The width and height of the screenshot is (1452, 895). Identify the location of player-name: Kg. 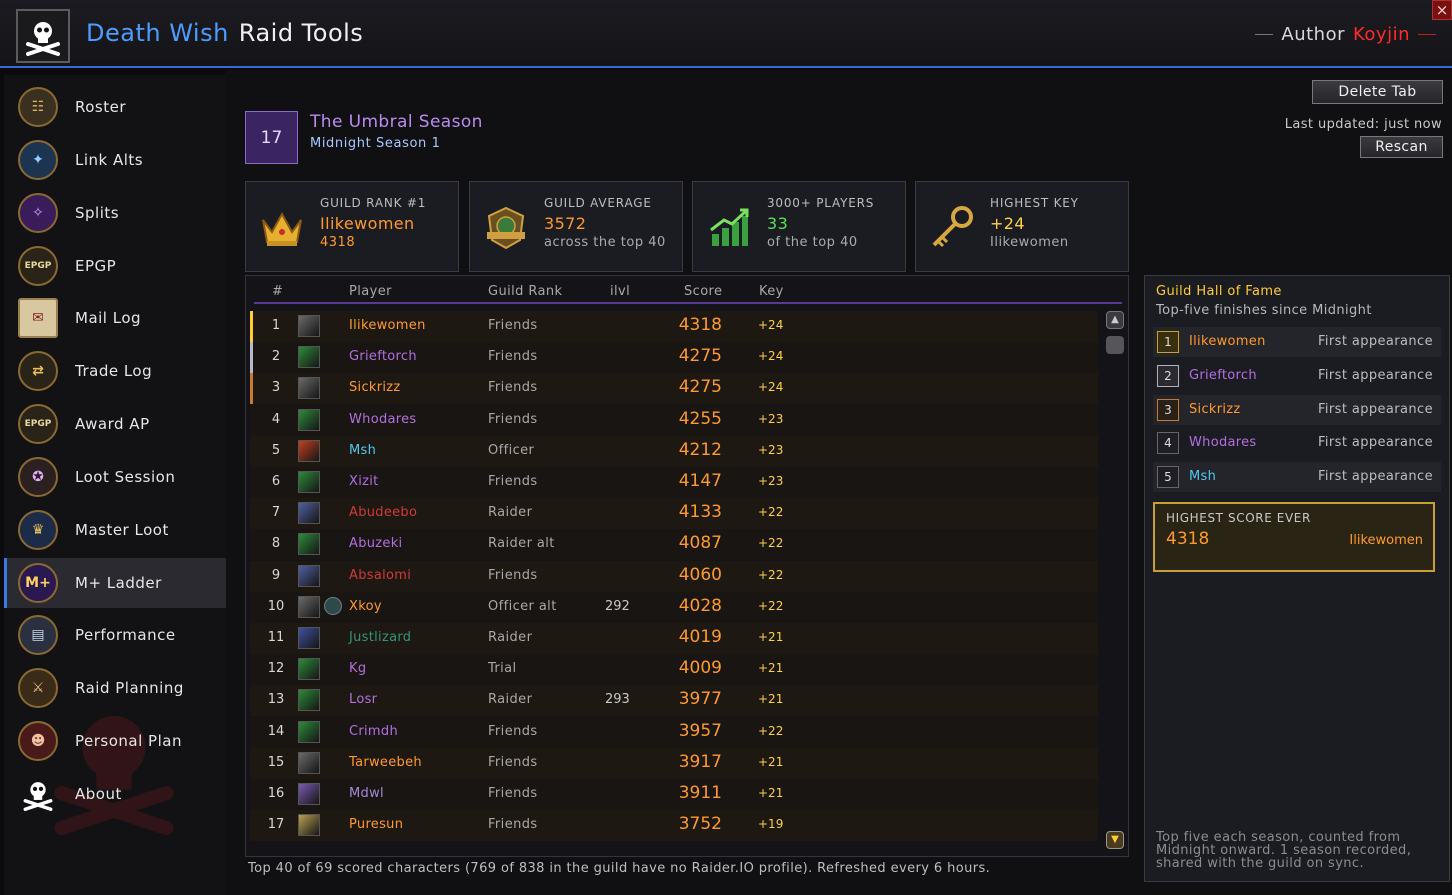
(357, 668).